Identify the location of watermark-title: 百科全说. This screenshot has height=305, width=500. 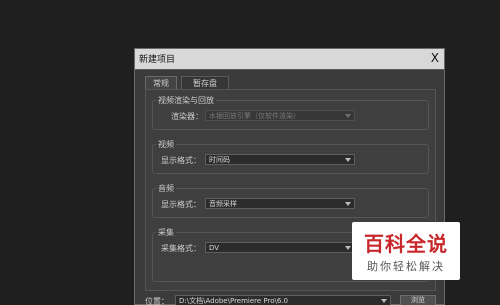
(406, 244).